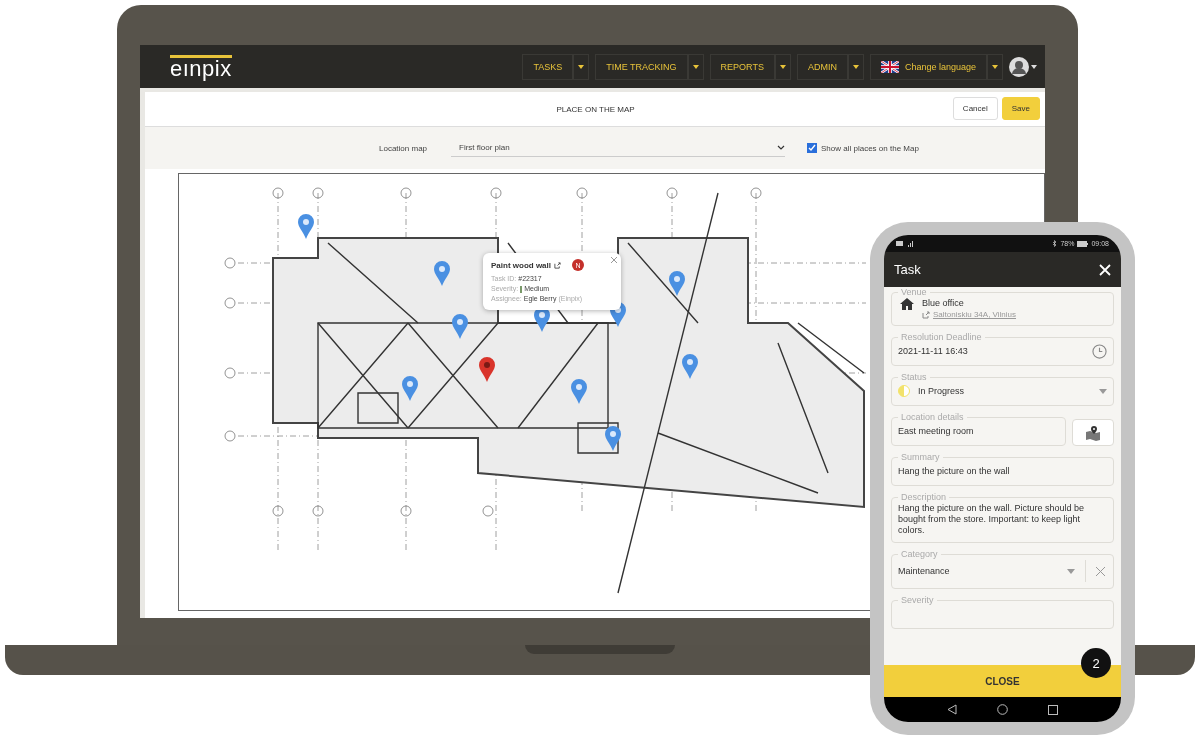  Describe the element at coordinates (1053, 709) in the screenshot. I see `recents-icon` at that location.